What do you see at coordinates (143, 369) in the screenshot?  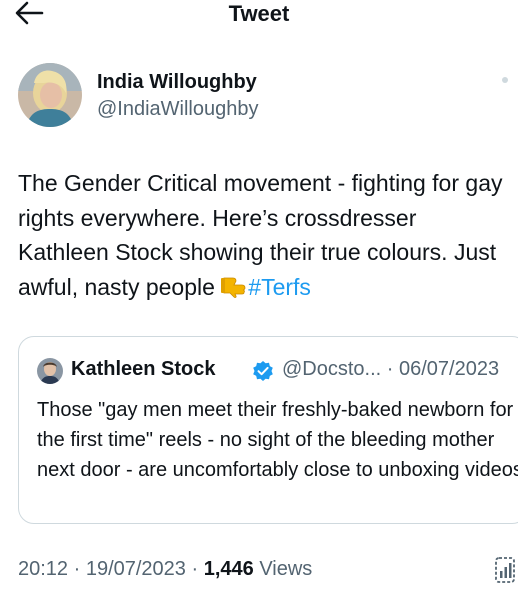 I see `quoted-author-name: Kathleen Stock` at bounding box center [143, 369].